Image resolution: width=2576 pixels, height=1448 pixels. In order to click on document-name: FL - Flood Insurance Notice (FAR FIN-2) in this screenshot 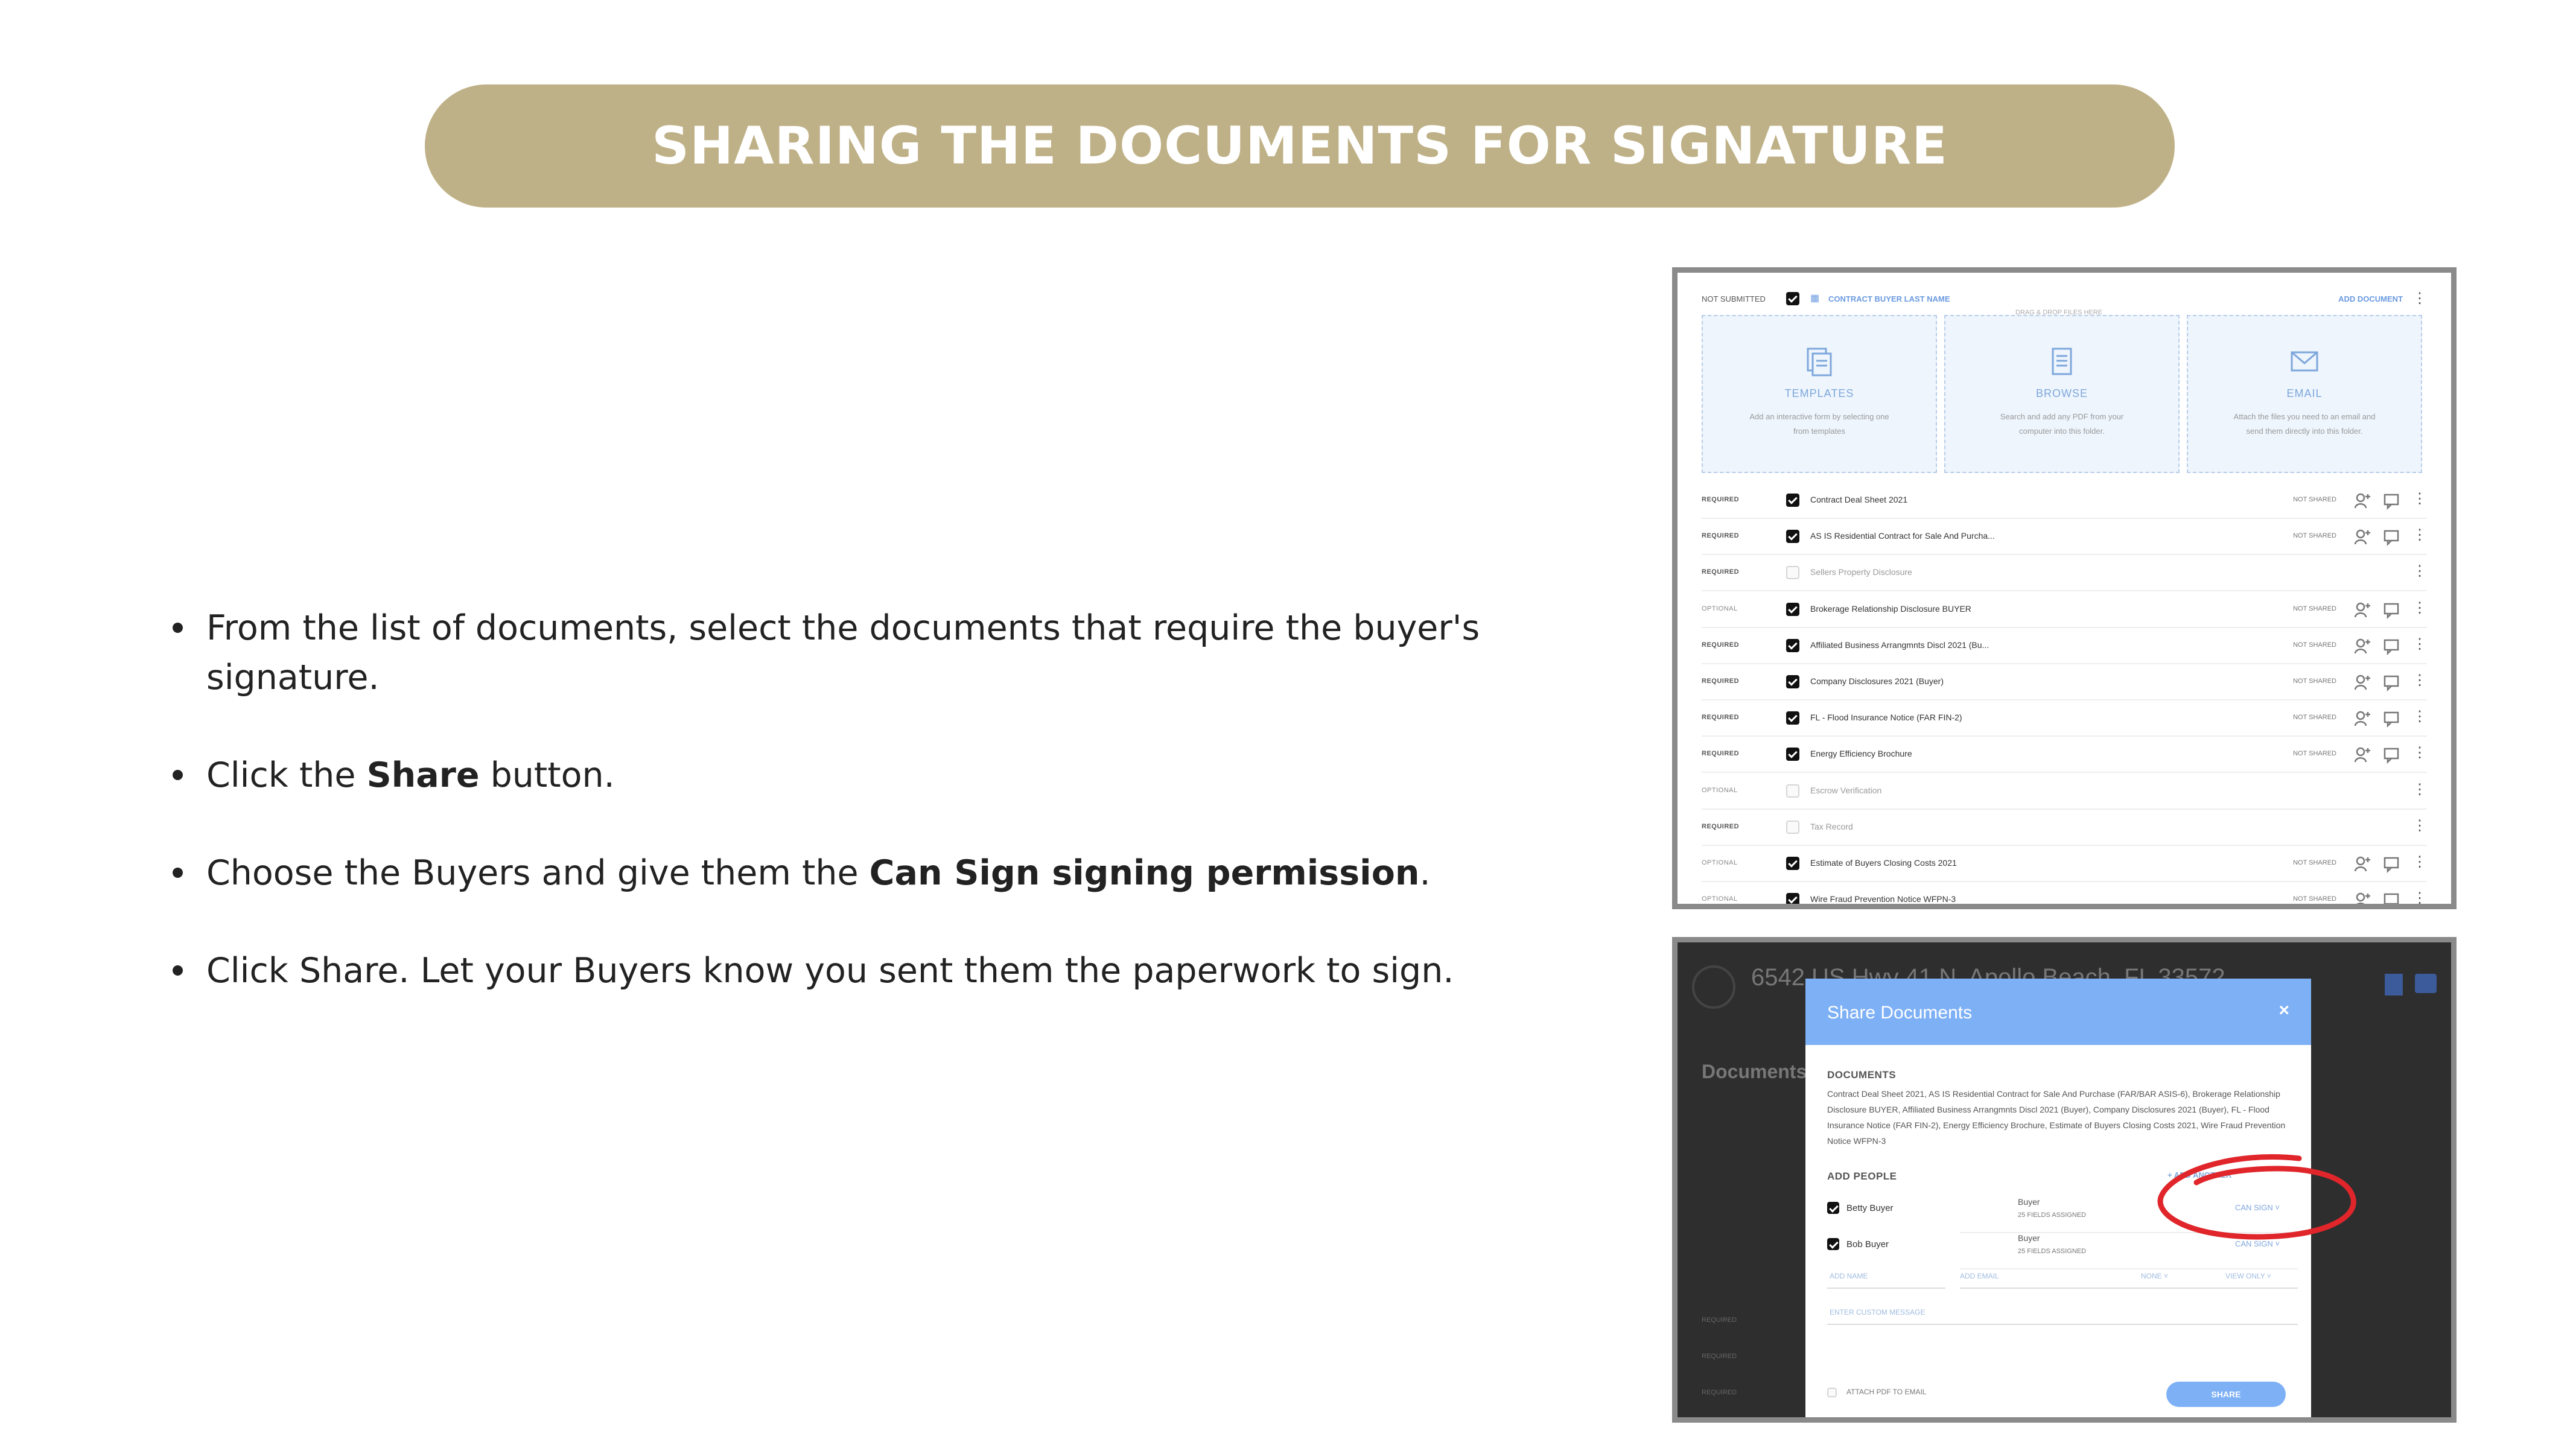, I will do `click(1886, 717)`.